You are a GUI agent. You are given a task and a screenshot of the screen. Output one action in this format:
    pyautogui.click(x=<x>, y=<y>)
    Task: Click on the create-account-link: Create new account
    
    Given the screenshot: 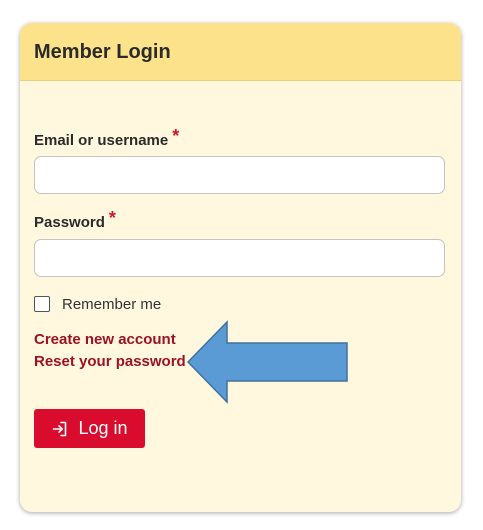 What is the action you would take?
    pyautogui.click(x=105, y=340)
    